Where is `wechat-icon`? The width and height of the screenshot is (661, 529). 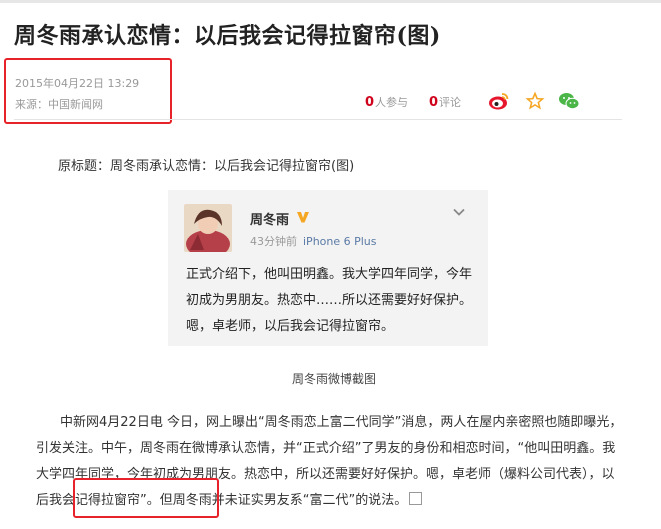 wechat-icon is located at coordinates (569, 101).